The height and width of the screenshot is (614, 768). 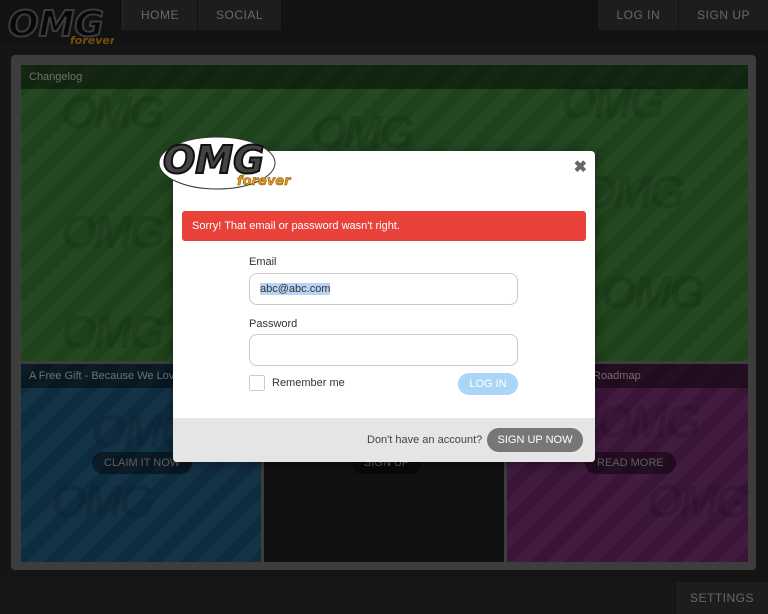 I want to click on email-value: abc@abc.com, so click(x=295, y=289).